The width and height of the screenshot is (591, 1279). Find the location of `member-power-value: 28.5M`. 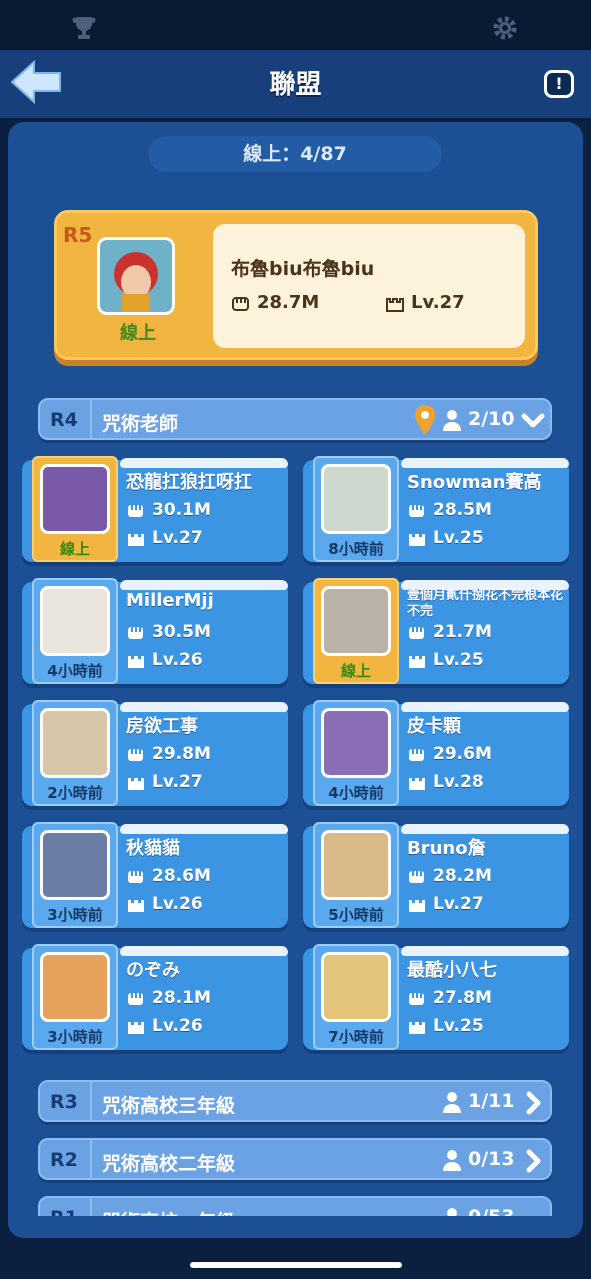

member-power-value: 28.5M is located at coordinates (462, 510).